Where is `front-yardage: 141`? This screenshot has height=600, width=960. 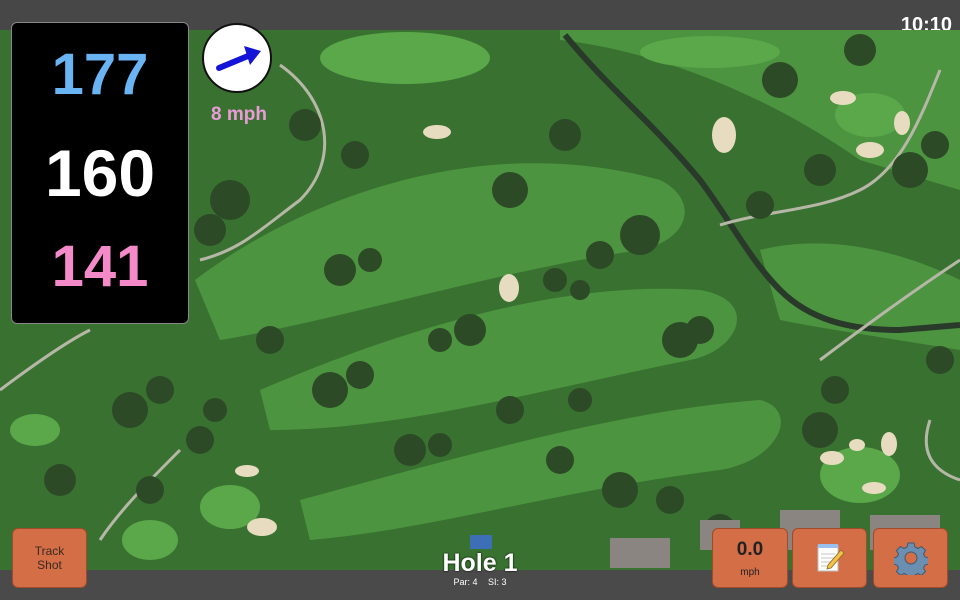 front-yardage: 141 is located at coordinates (100, 266).